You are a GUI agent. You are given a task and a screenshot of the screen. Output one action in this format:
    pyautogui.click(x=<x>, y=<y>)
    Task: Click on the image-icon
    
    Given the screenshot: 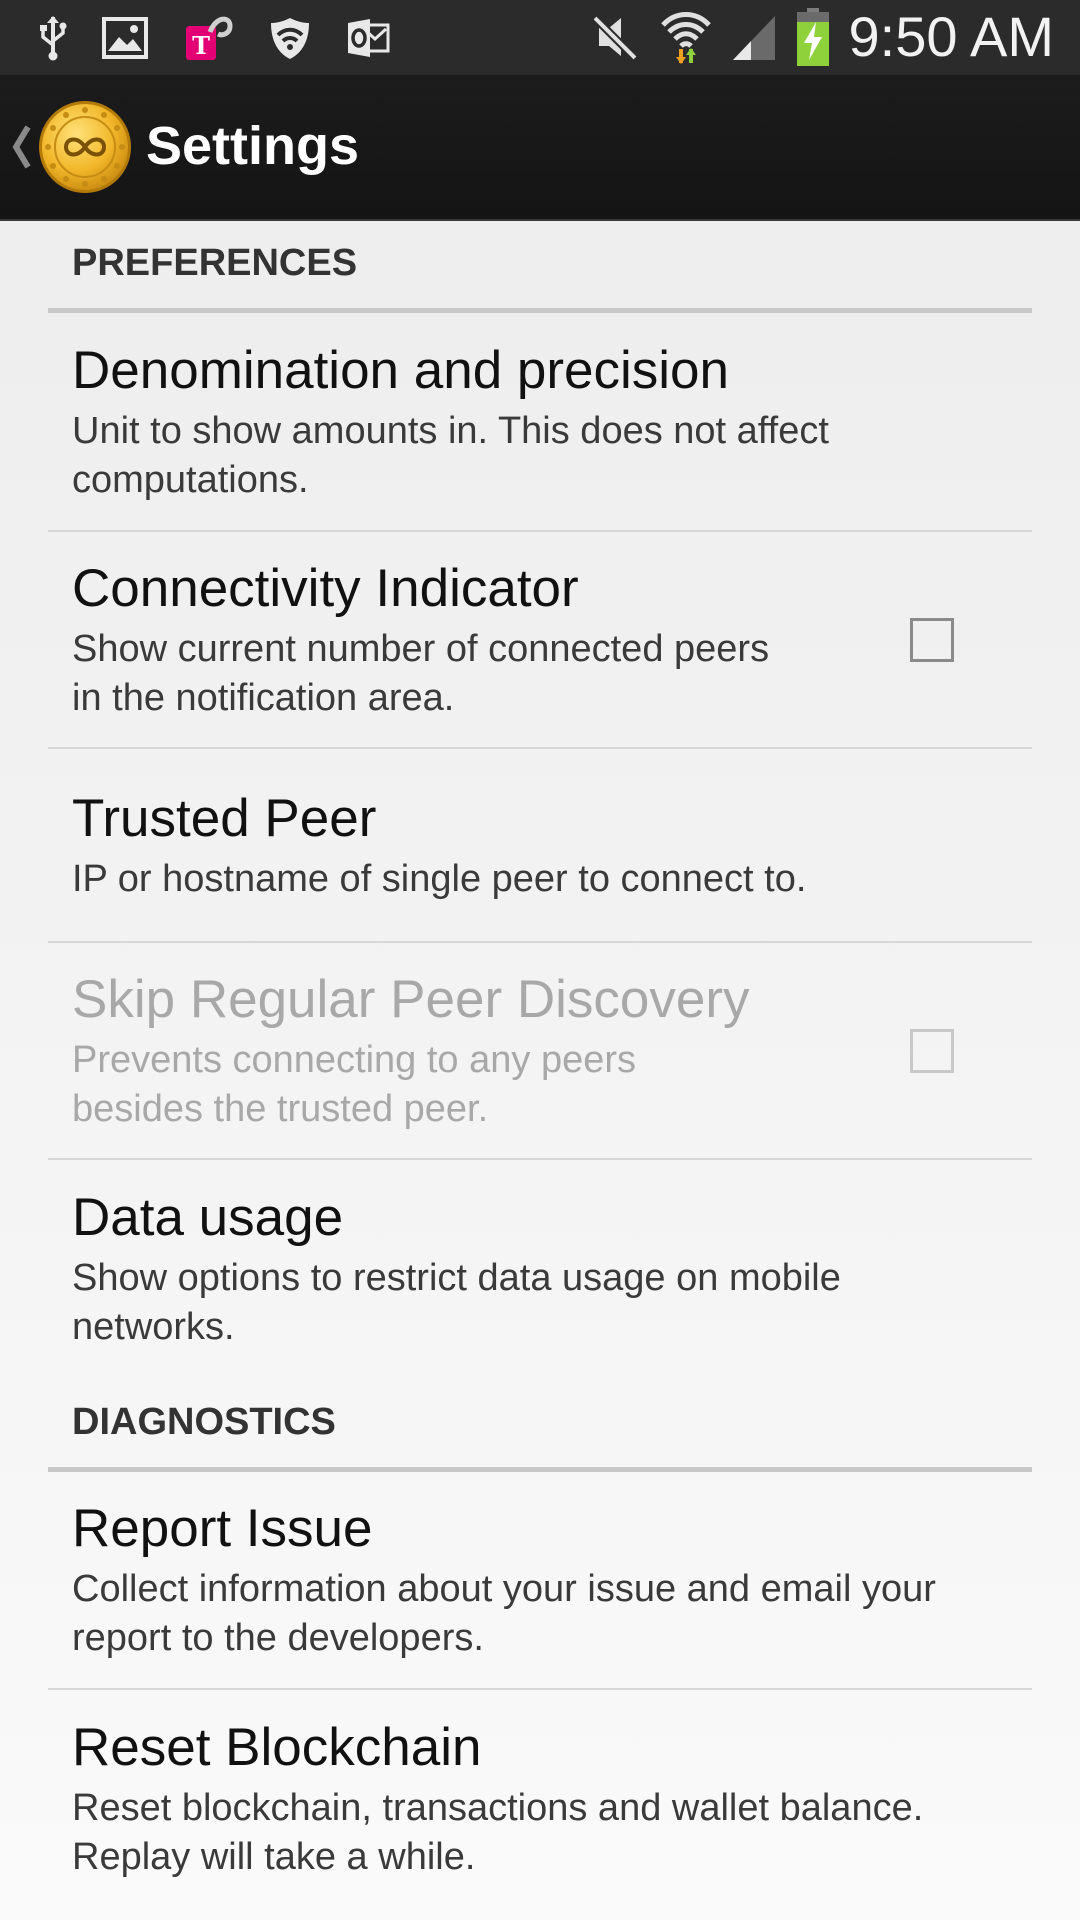 What is the action you would take?
    pyautogui.click(x=125, y=38)
    